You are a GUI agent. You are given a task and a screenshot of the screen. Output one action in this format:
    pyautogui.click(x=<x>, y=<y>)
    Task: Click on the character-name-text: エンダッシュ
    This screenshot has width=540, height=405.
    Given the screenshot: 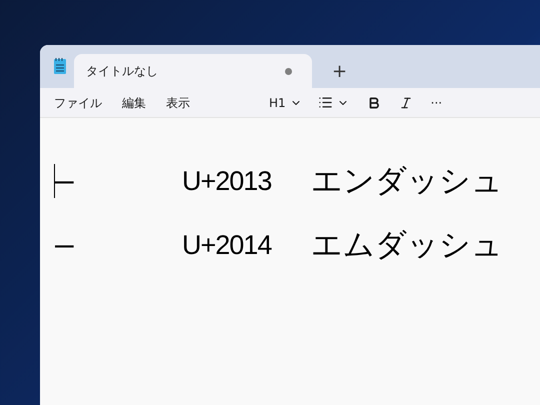 What is the action you would take?
    pyautogui.click(x=407, y=181)
    